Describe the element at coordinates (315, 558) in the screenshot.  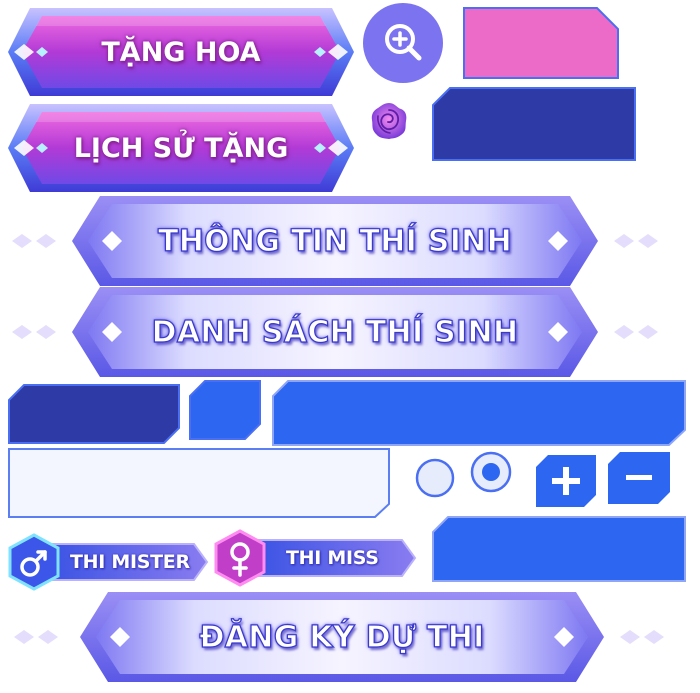
I see `miss-tab: THI MISS` at that location.